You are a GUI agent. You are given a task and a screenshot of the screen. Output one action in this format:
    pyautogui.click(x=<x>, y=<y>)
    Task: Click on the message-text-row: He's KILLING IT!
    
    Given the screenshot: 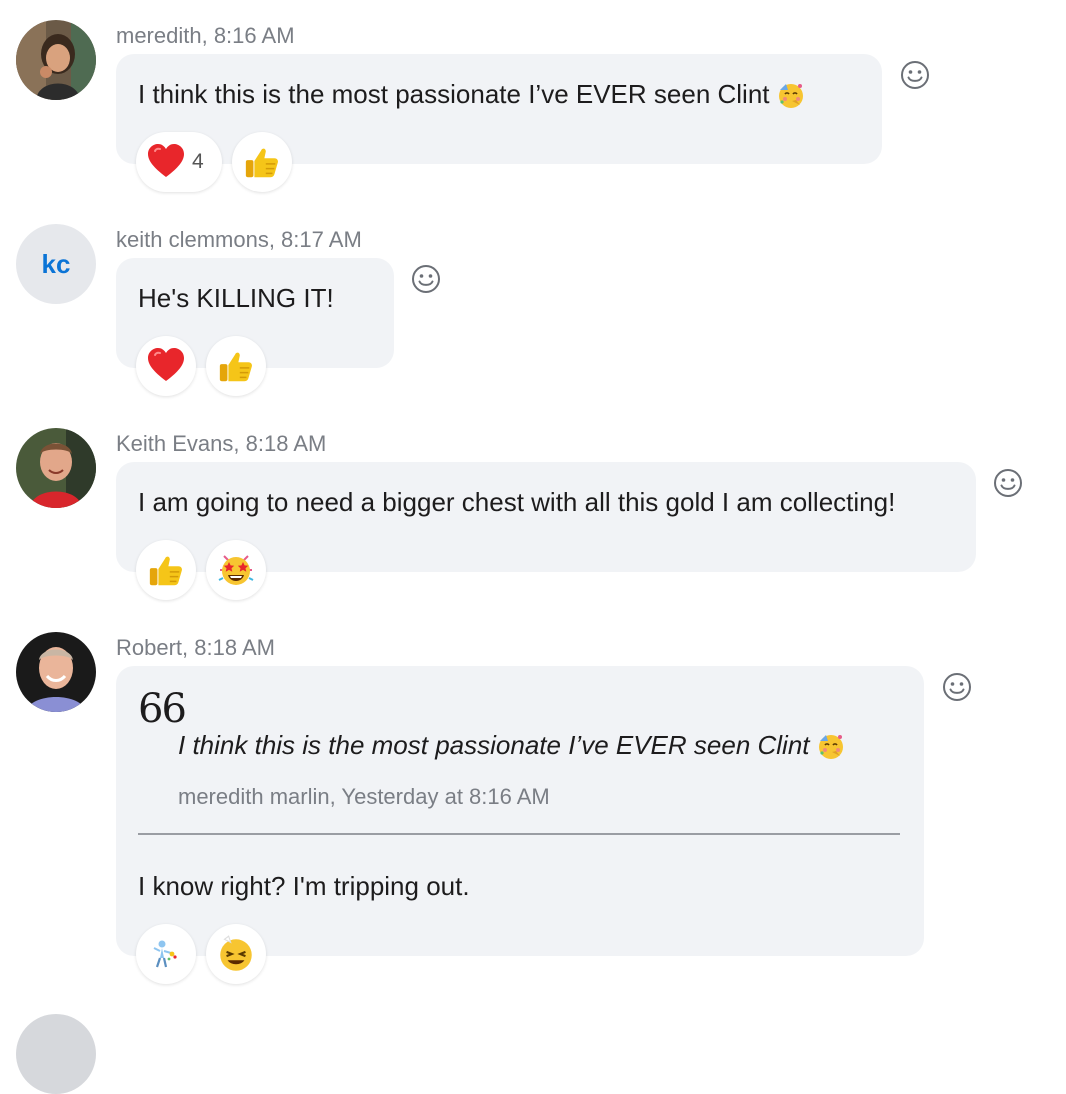 What is the action you would take?
    pyautogui.click(x=236, y=298)
    